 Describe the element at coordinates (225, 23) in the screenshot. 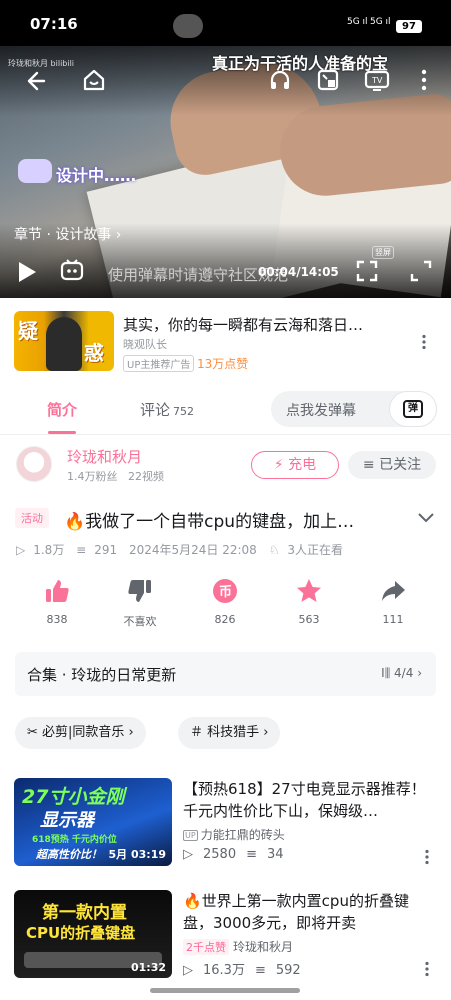

I see `status-bar: 07:16 5G ıl 5G ıl 97` at that location.